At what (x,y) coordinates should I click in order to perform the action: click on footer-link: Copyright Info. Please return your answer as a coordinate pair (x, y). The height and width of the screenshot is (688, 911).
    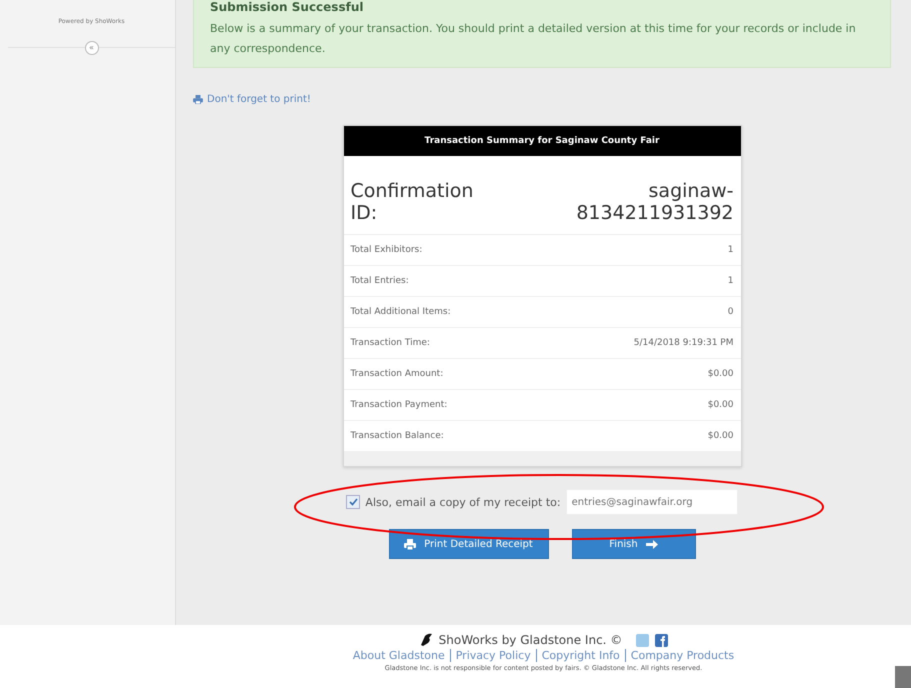
    Looking at the image, I should click on (578, 655).